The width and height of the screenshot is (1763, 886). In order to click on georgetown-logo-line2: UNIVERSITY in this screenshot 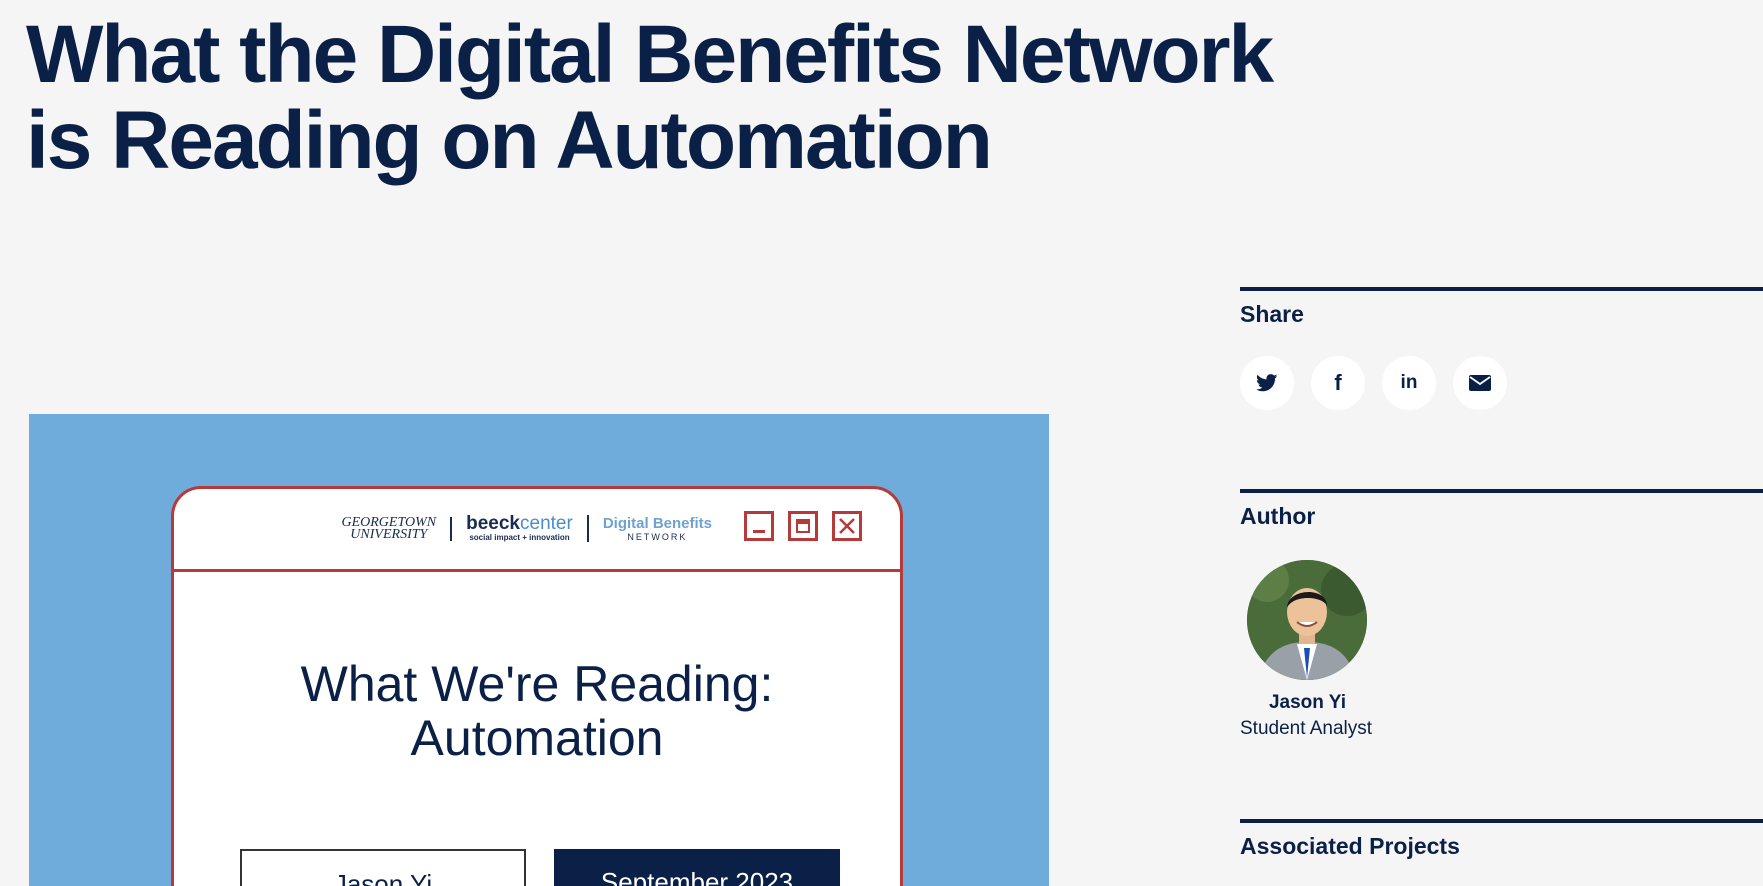, I will do `click(389, 534)`.